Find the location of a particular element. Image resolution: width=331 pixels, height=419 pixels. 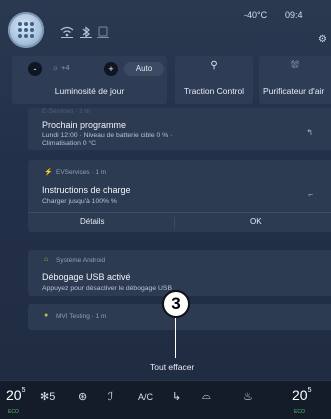

traction-control-label: Traction Control is located at coordinates (214, 91).